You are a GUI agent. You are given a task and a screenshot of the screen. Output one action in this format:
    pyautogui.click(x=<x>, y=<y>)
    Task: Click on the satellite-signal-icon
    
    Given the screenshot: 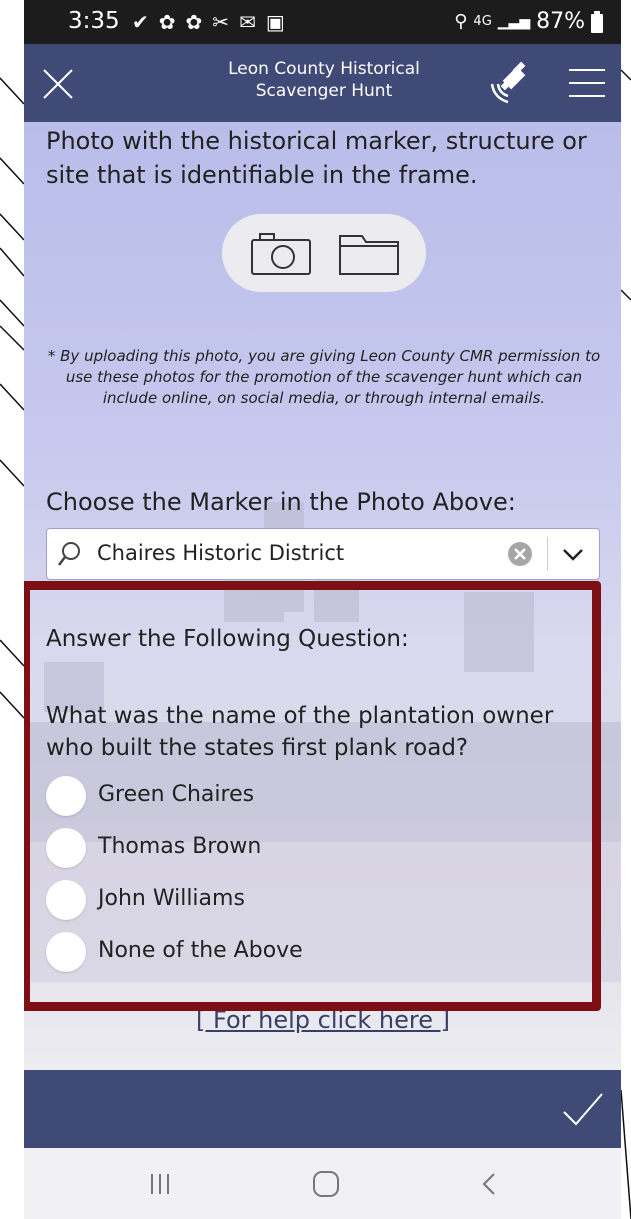 What is the action you would take?
    pyautogui.click(x=511, y=83)
    